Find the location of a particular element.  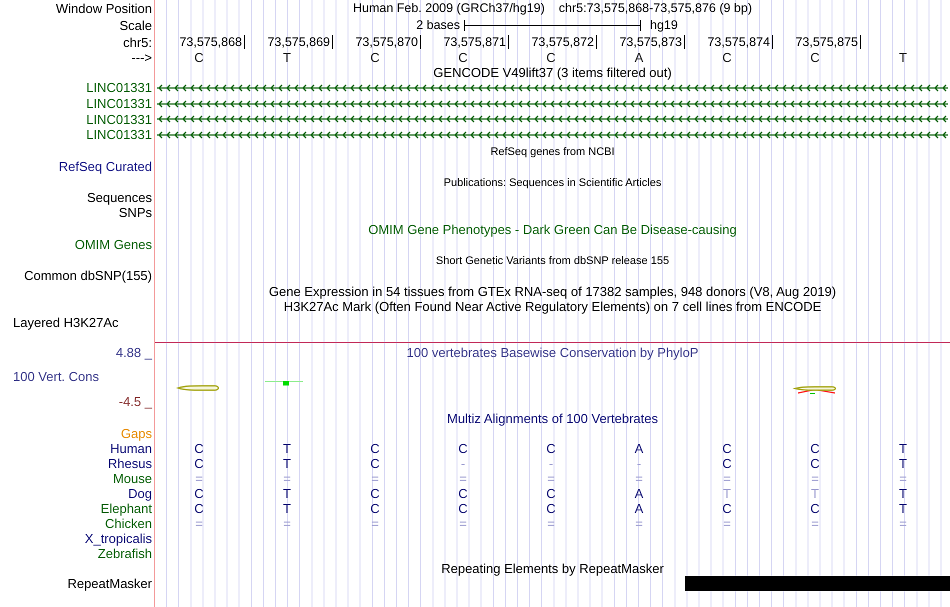

track-label: Common dbSNP(155) is located at coordinates (88, 275).